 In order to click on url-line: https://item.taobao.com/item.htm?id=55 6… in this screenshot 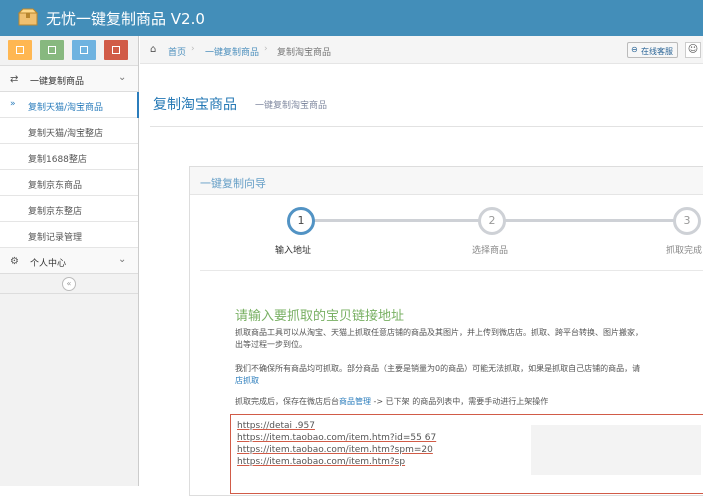, I will do `click(336, 438)`.